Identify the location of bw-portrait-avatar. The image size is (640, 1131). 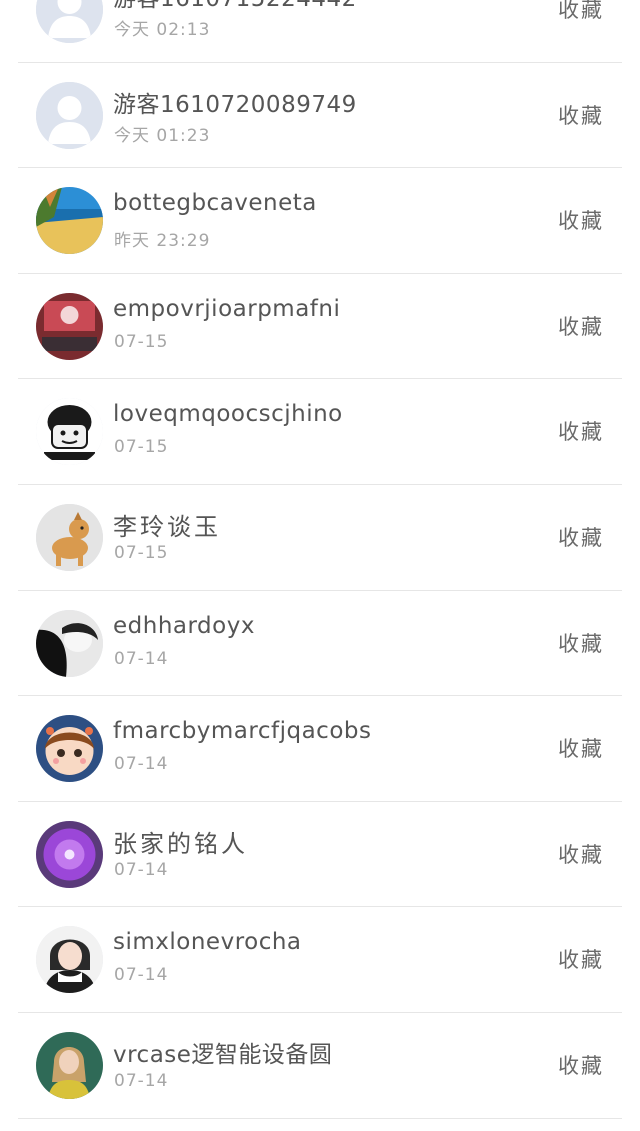
(69, 643).